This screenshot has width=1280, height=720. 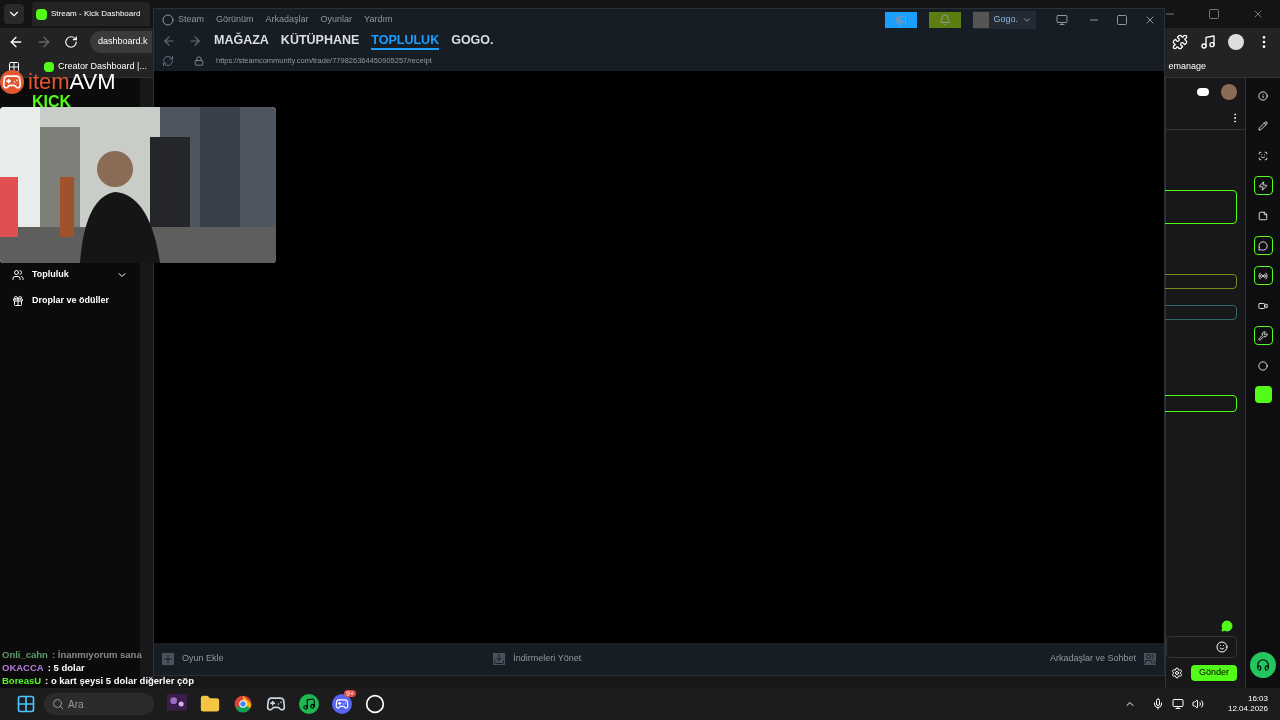 I want to click on downloads-button: İndirmeleri Yönet, so click(x=537, y=659).